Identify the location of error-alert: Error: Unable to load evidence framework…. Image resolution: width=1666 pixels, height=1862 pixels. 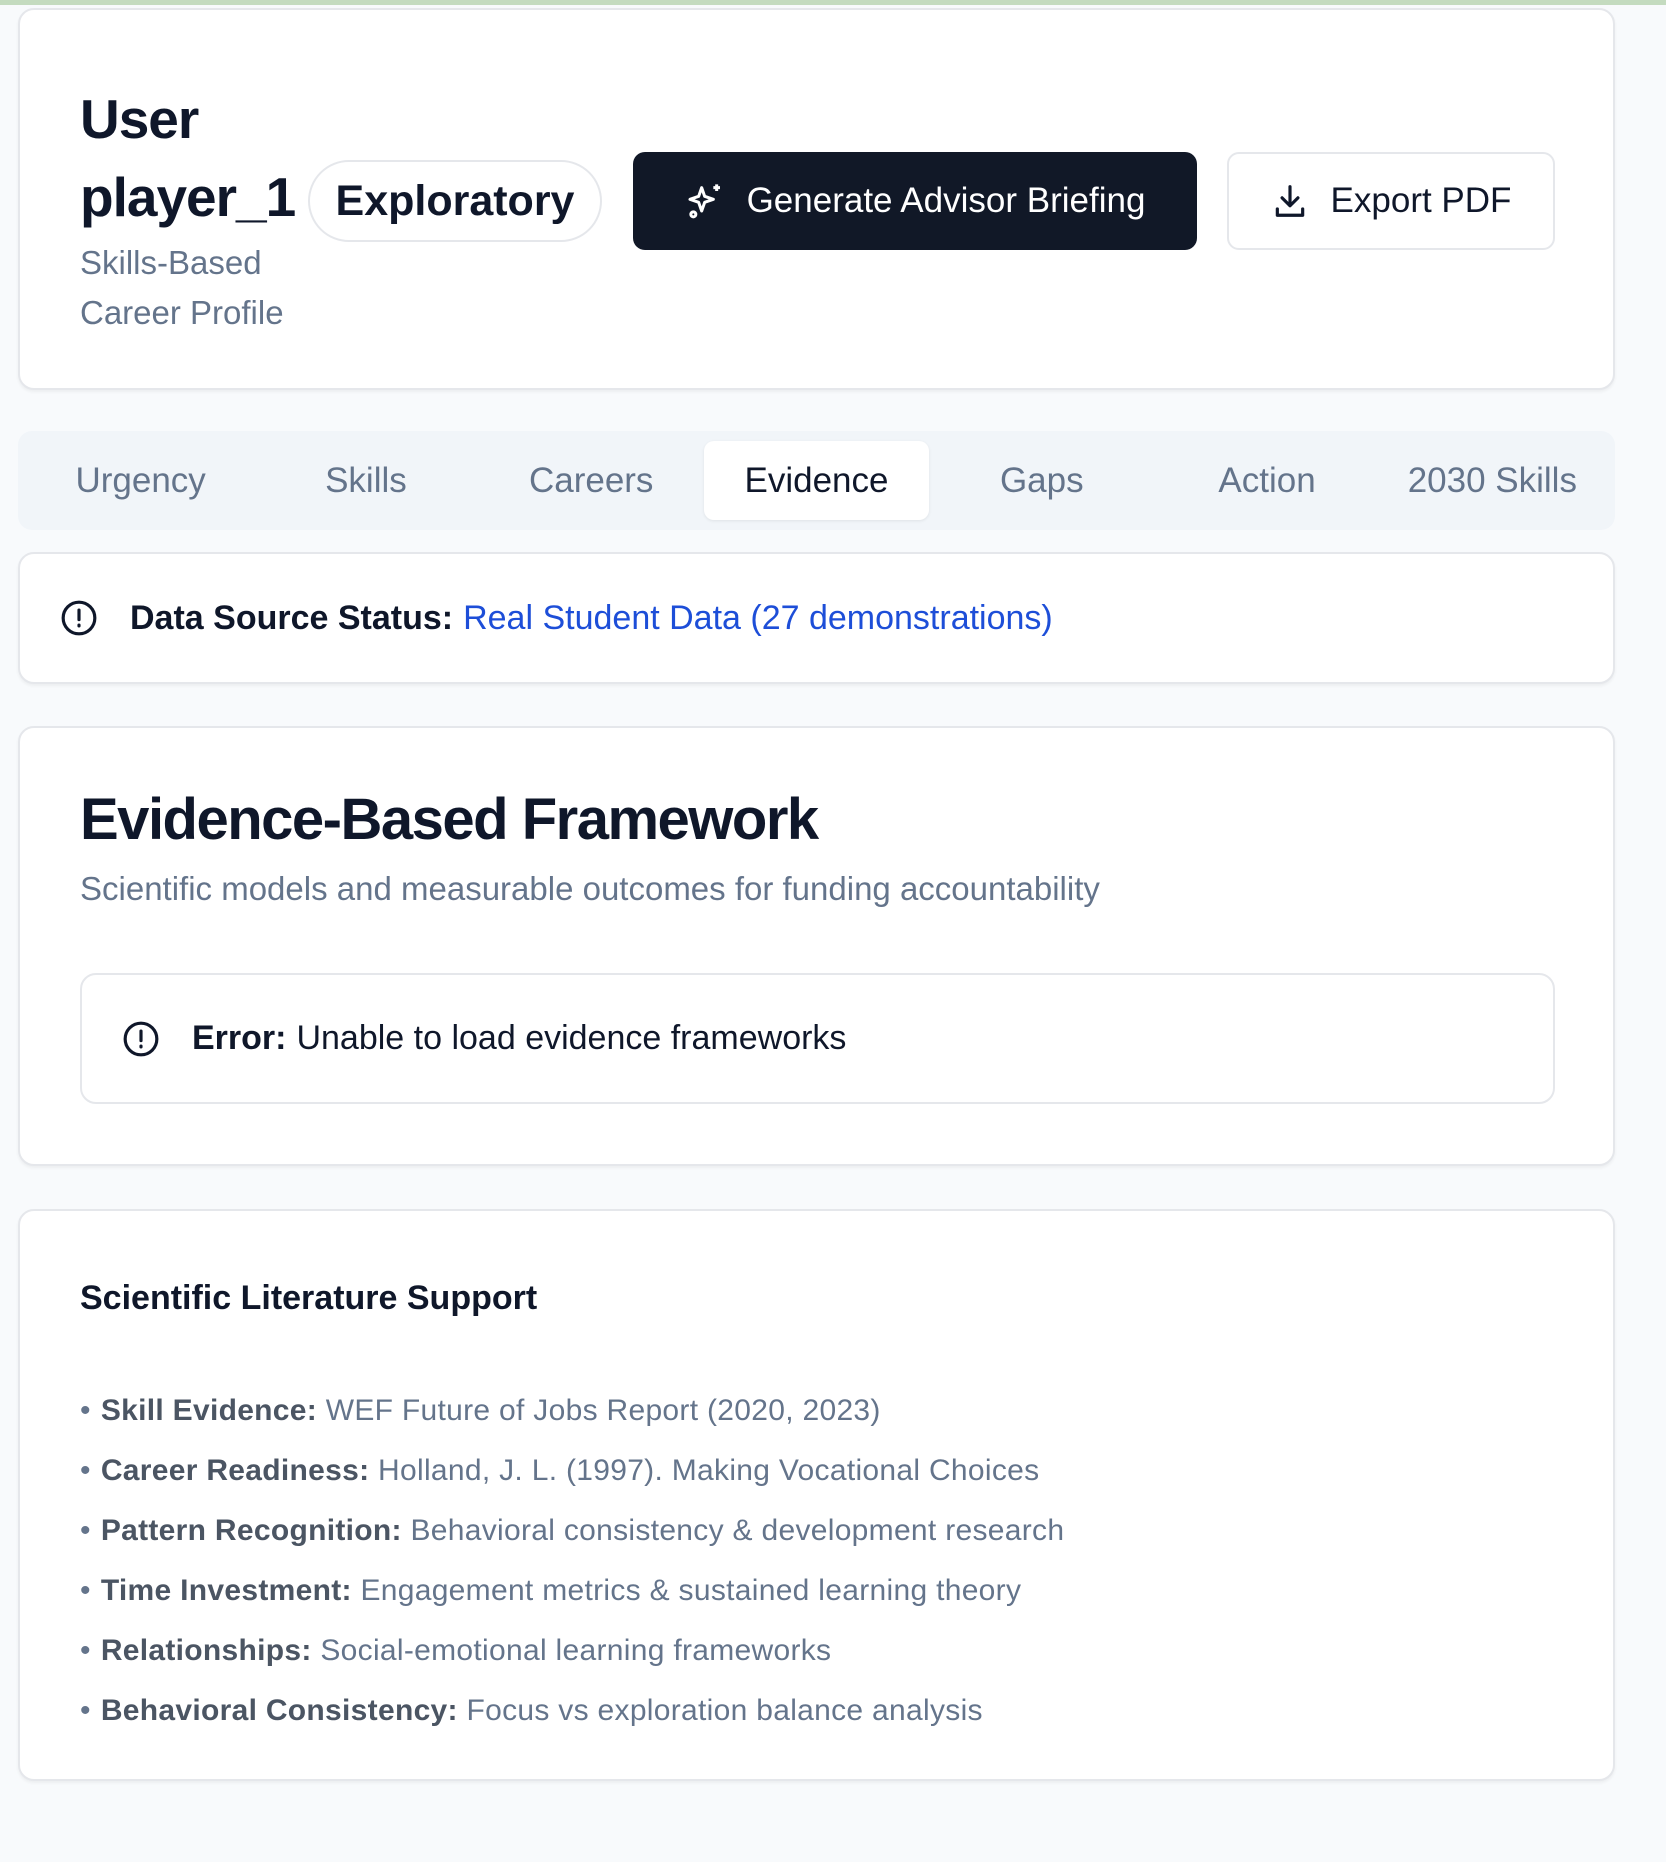
(817, 1038).